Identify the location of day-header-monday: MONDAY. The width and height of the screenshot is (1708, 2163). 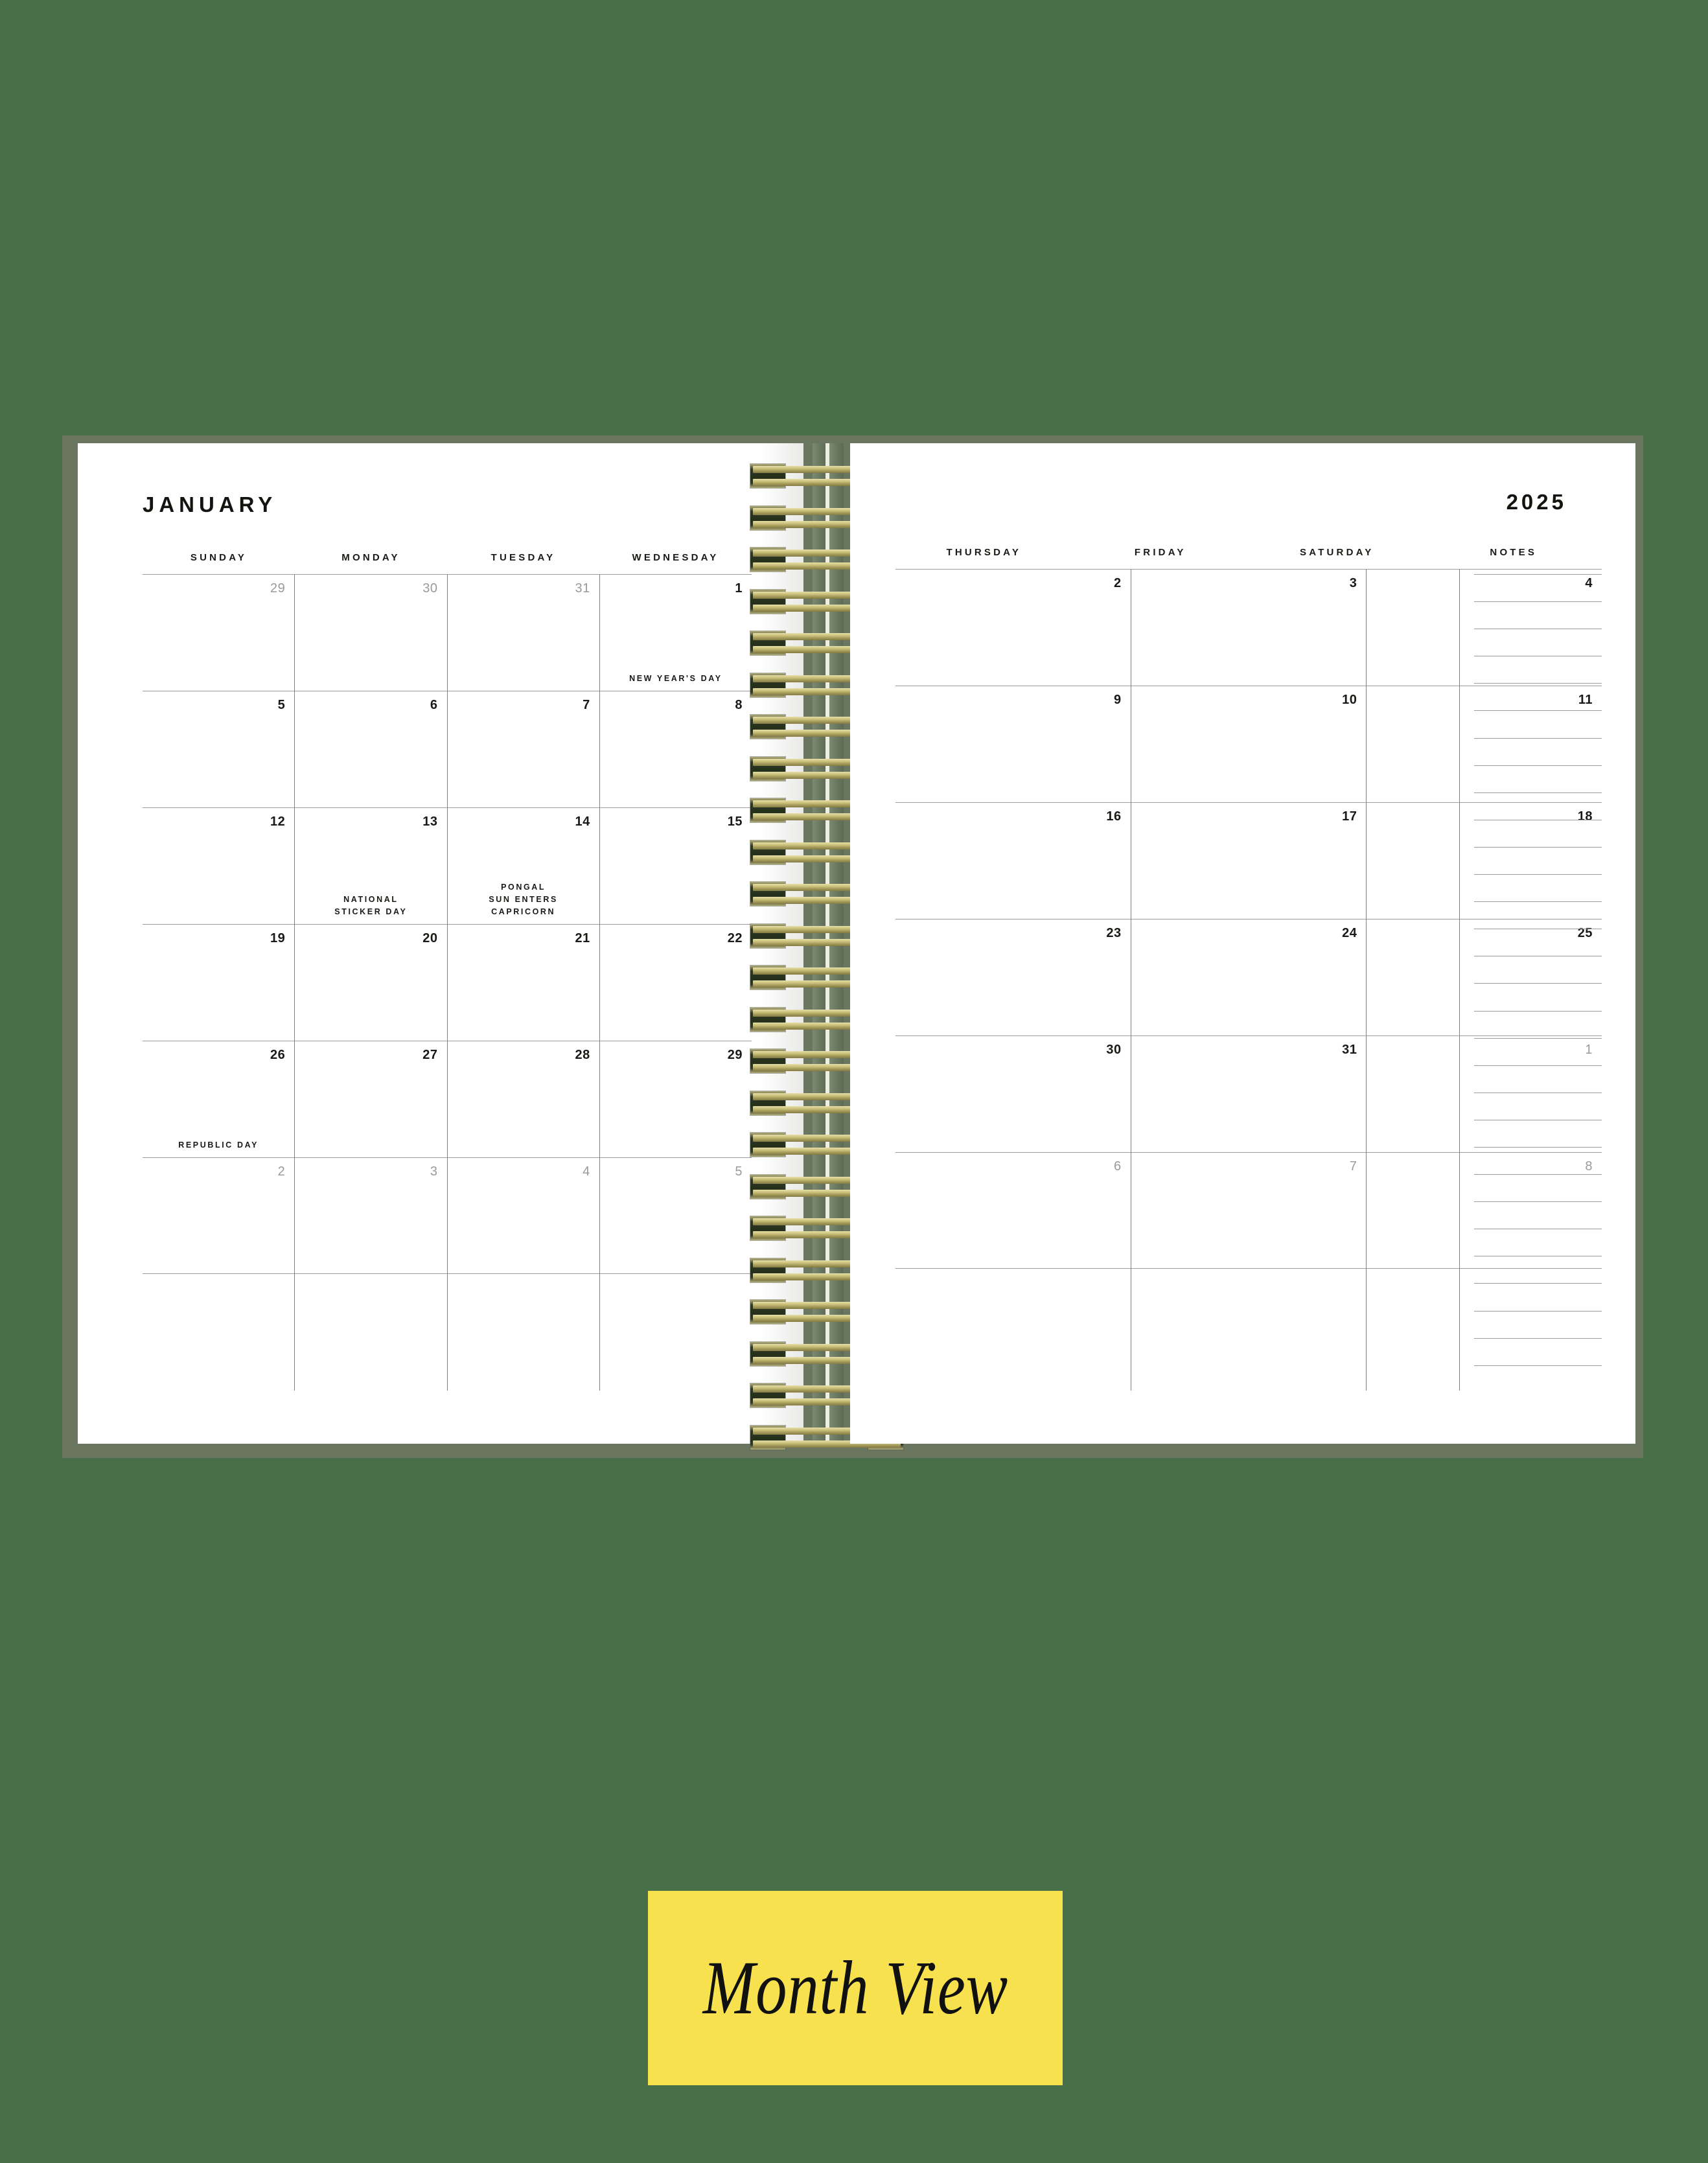
(370, 557).